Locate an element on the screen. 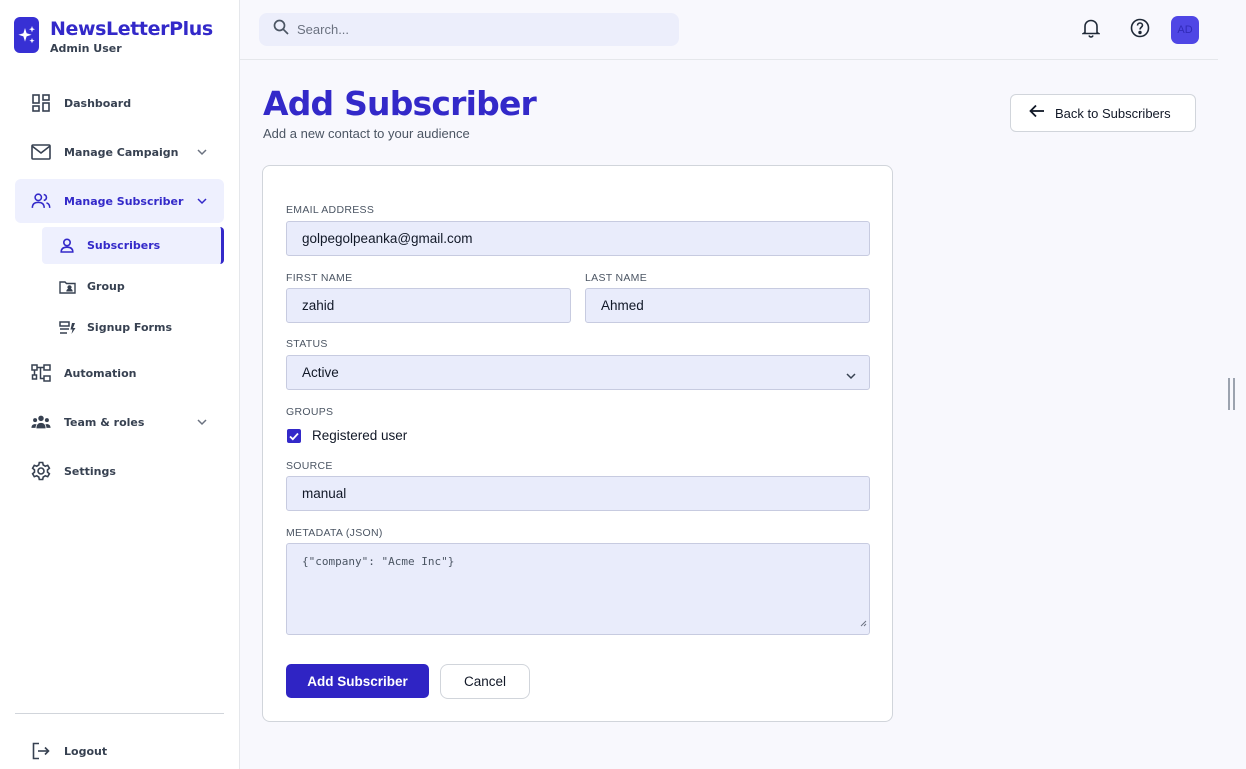 The height and width of the screenshot is (769, 1246). source-input is located at coordinates (585, 493).